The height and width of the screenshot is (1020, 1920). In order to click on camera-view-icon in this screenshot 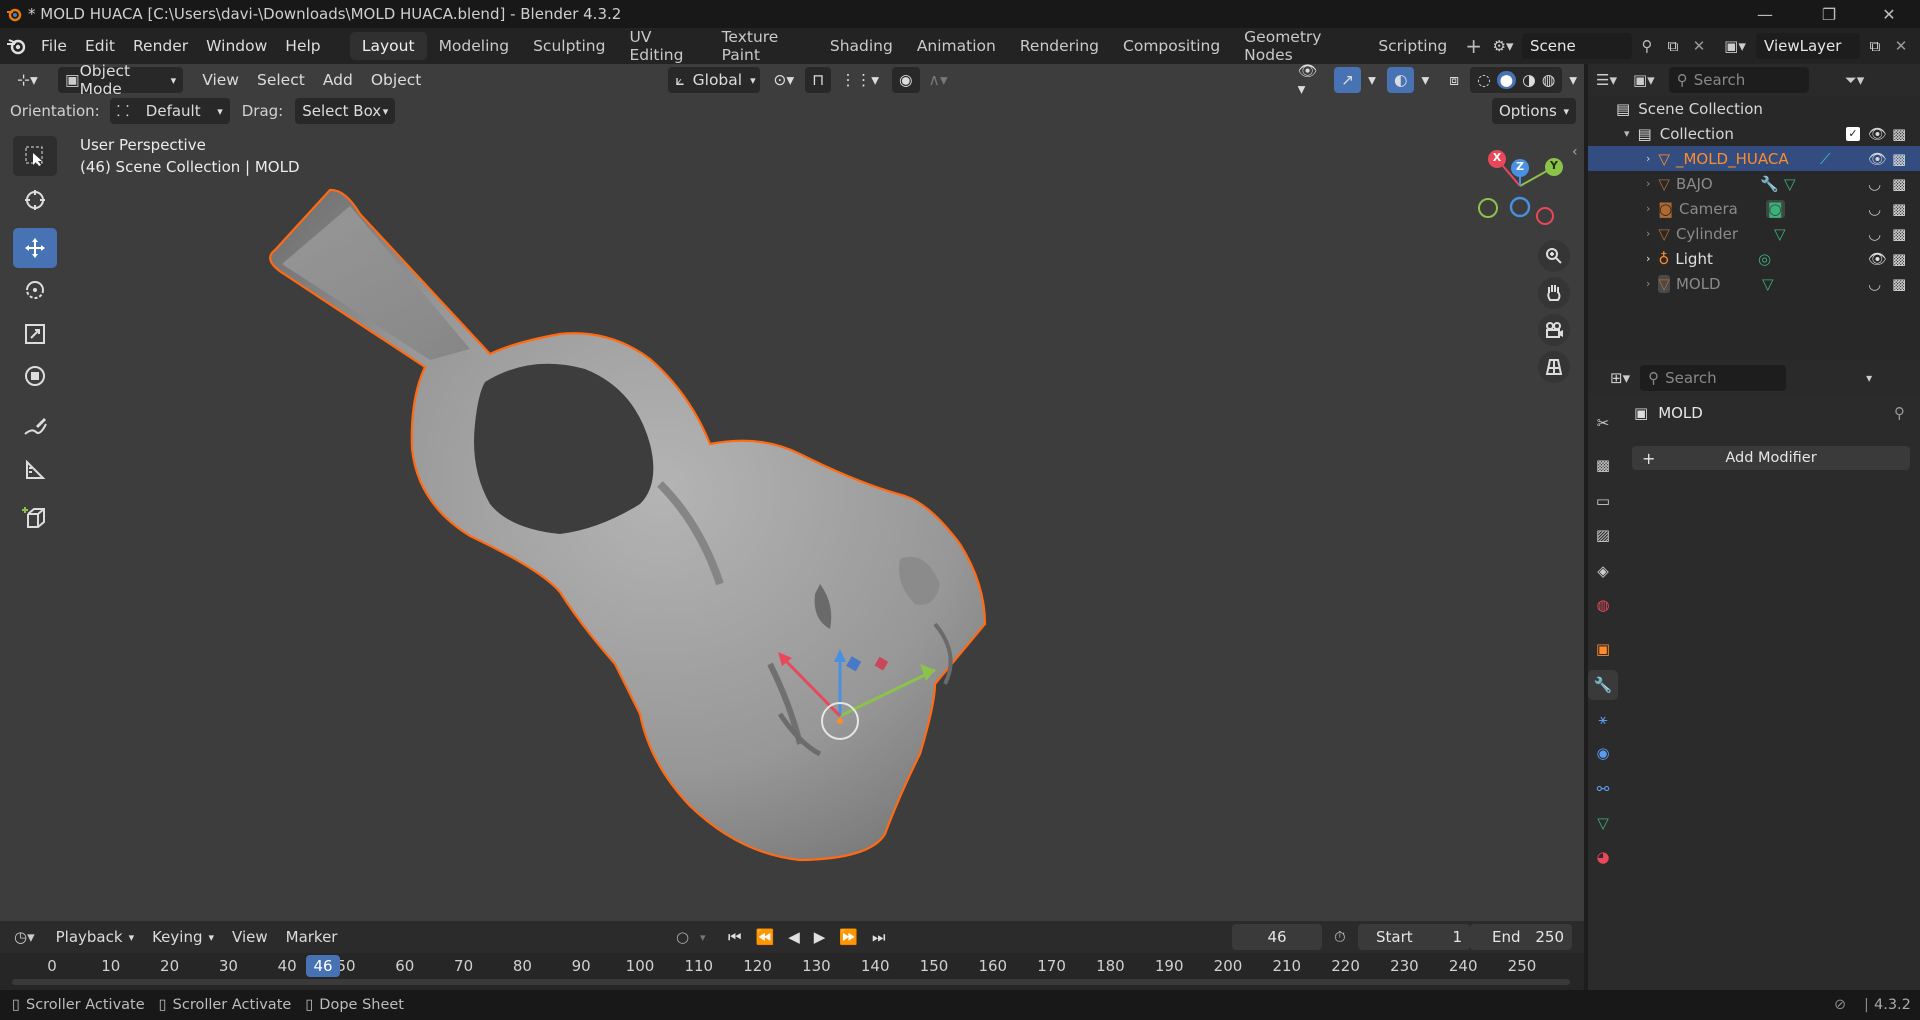, I will do `click(1554, 330)`.